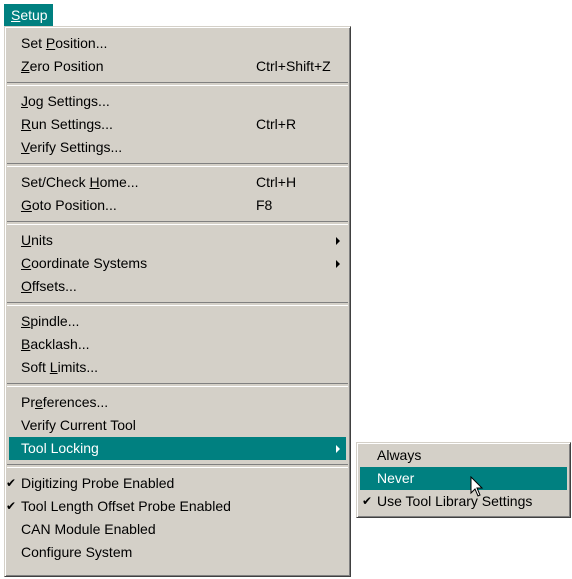 The image size is (572, 579). What do you see at coordinates (126, 506) in the screenshot?
I see `menu-item-label: Tool Length Offset Probe Enabled` at bounding box center [126, 506].